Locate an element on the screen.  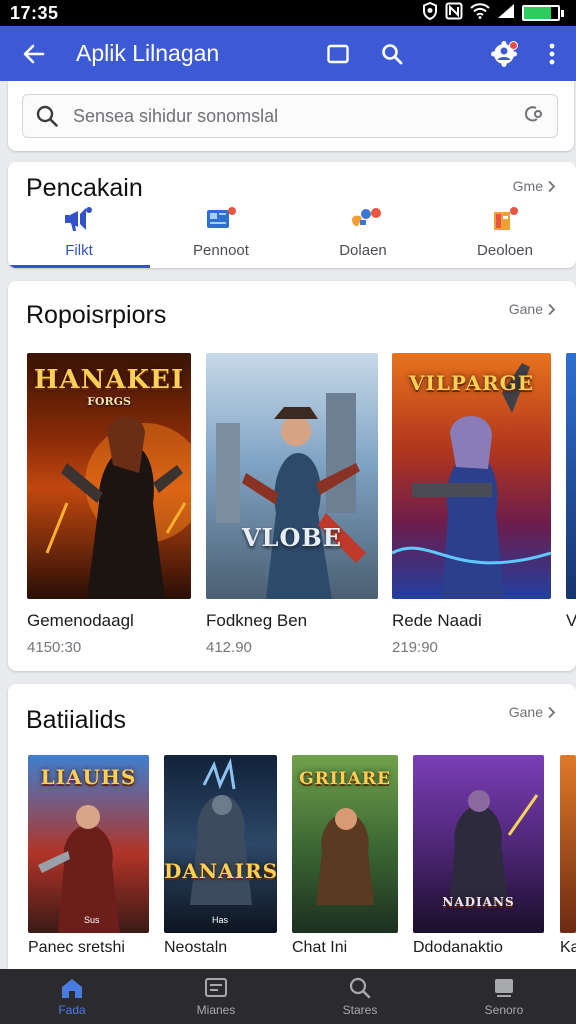
nav-label: Fada is located at coordinates (72, 1010).